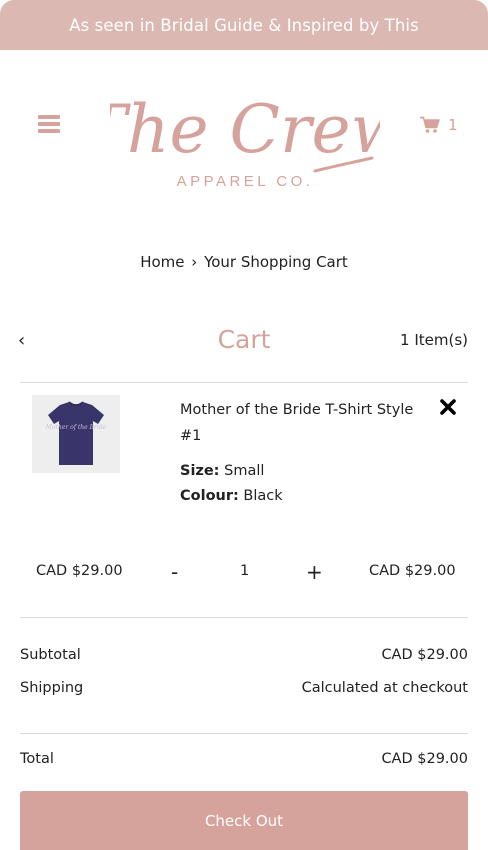 The image size is (488, 850). Describe the element at coordinates (76, 427) in the screenshot. I see `shirt-print-text: Mother of the Bride` at that location.